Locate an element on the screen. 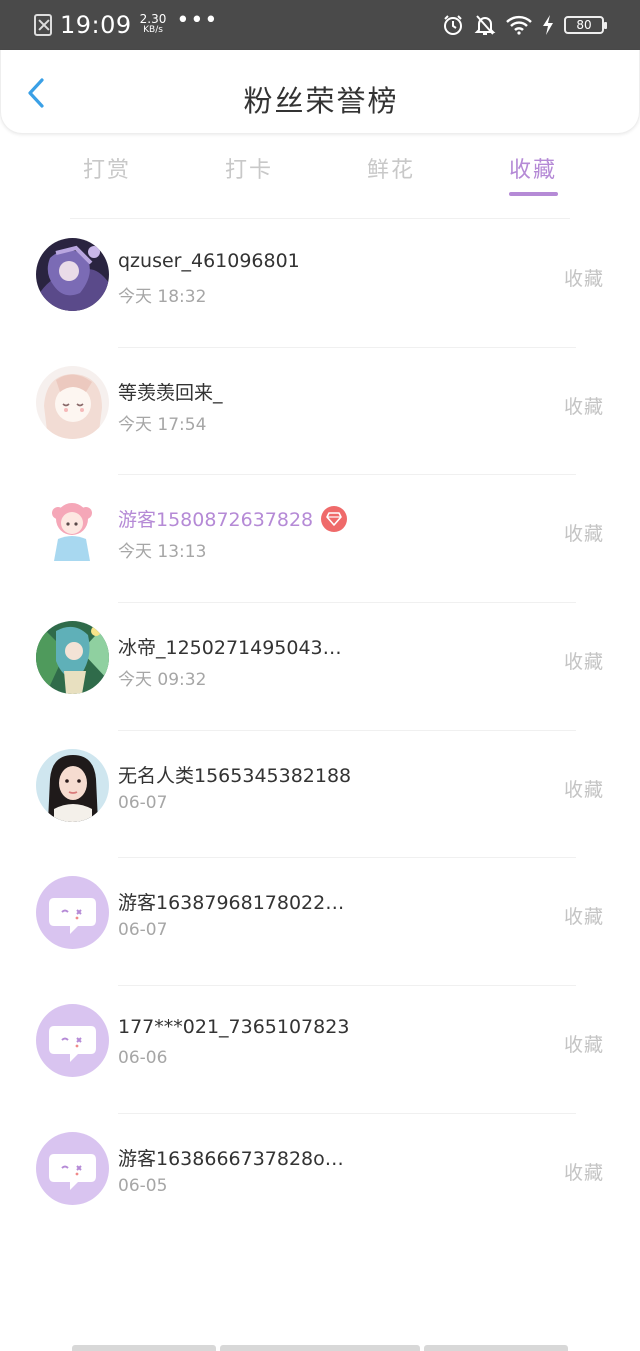 The width and height of the screenshot is (640, 1351). user-name: 无名人类1565345382188 is located at coordinates (235, 775).